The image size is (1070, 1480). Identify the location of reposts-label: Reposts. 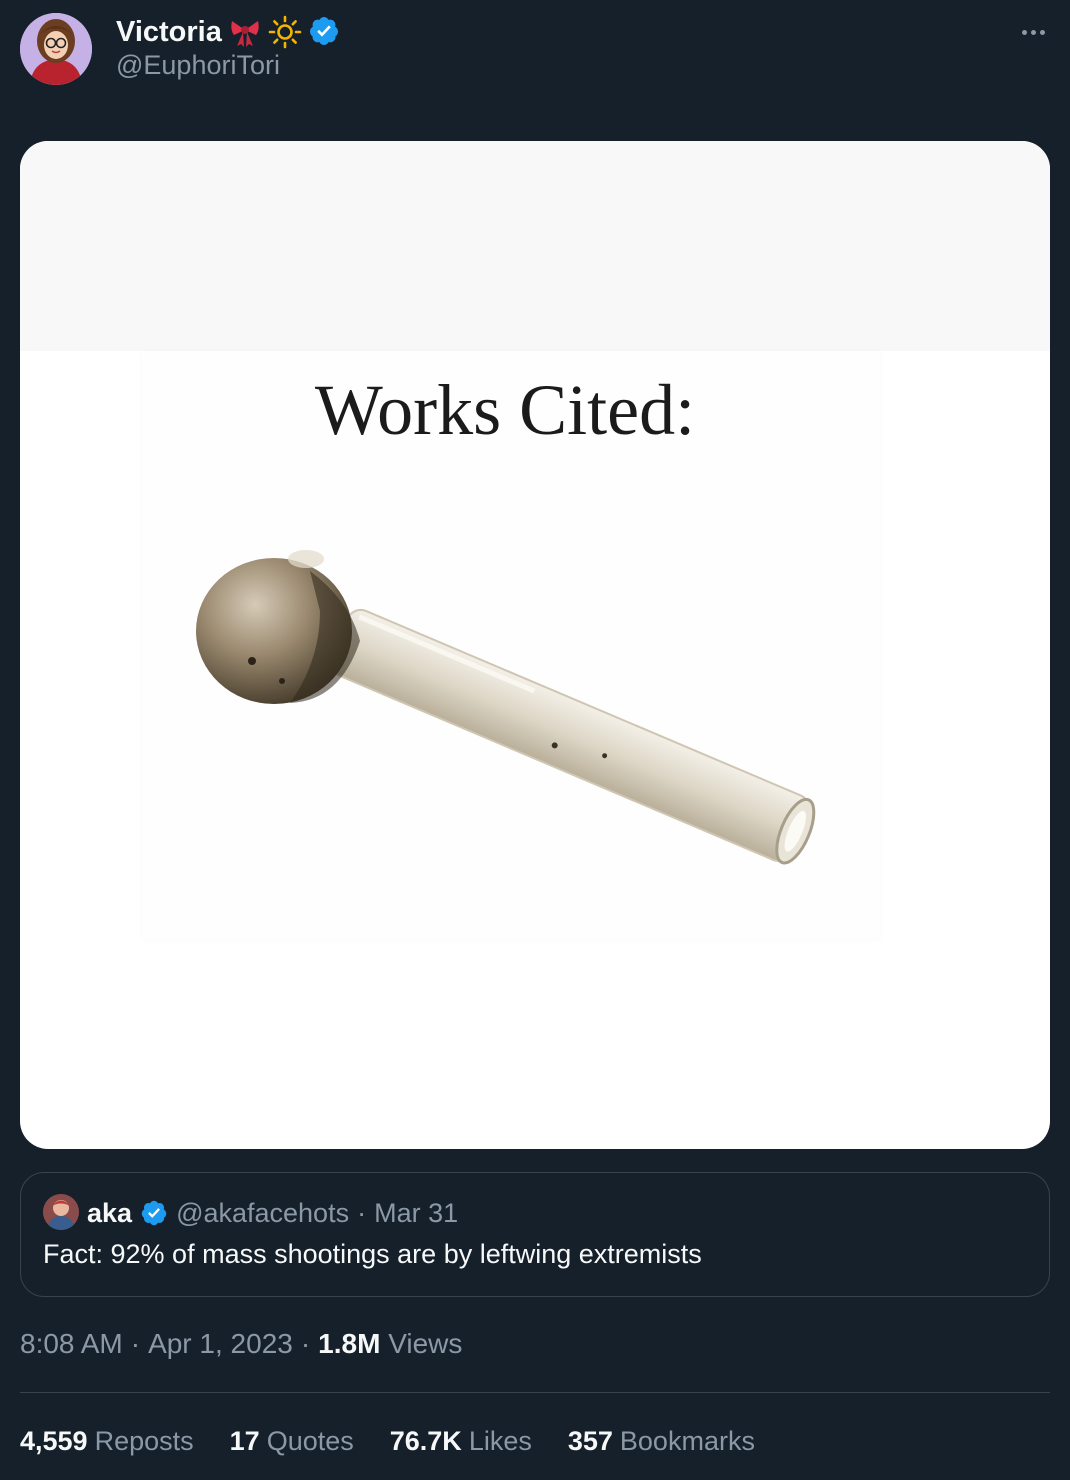
(144, 1440).